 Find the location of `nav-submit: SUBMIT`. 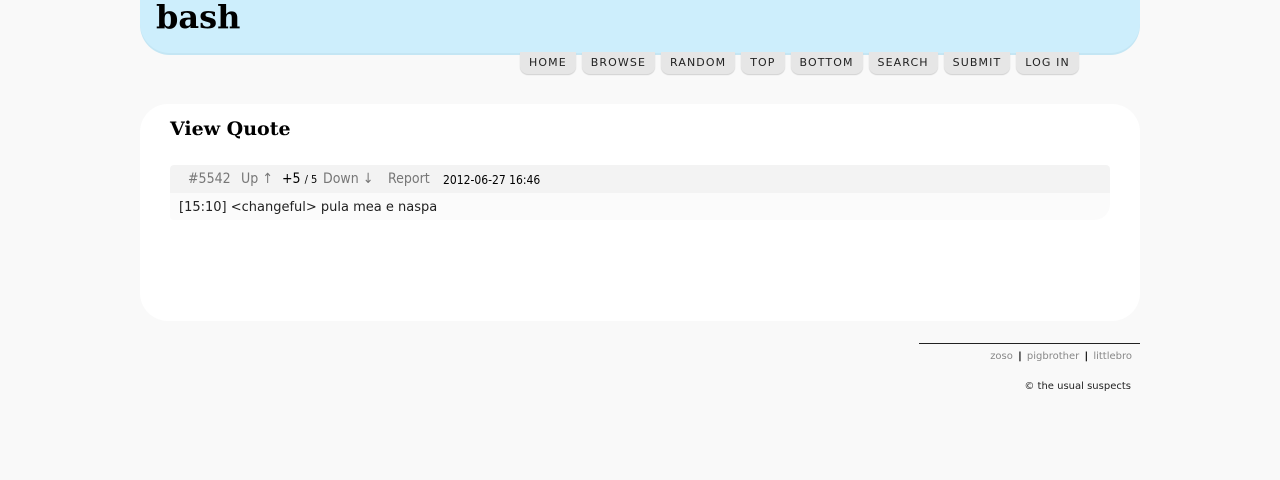

nav-submit: SUBMIT is located at coordinates (977, 63).